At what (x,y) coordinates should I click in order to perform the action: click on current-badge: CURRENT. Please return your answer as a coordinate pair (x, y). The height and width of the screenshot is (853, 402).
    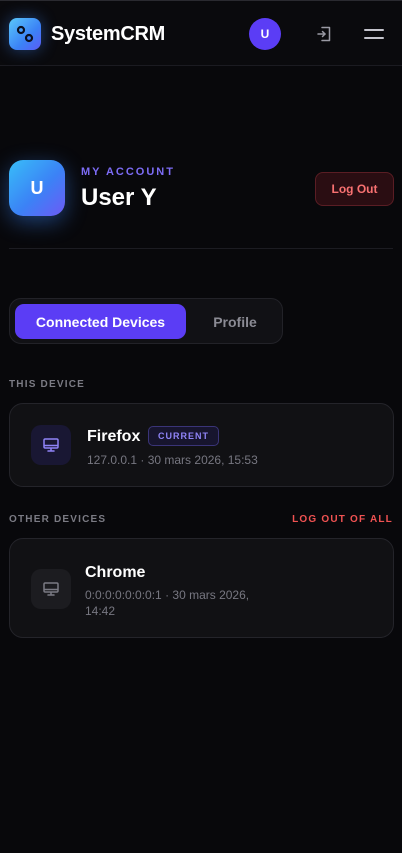
    Looking at the image, I should click on (183, 436).